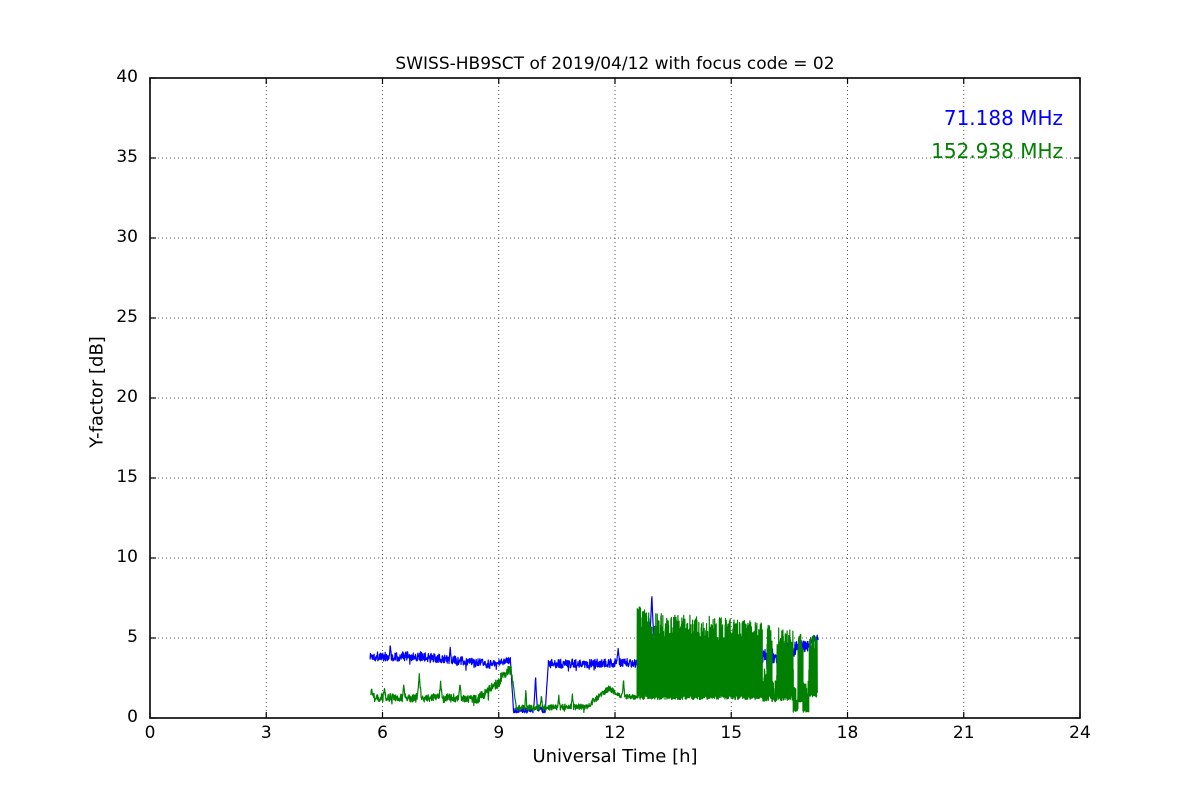 This screenshot has width=1200, height=800. What do you see at coordinates (615, 756) in the screenshot?
I see `x-axis-label: Universal Time [h]` at bounding box center [615, 756].